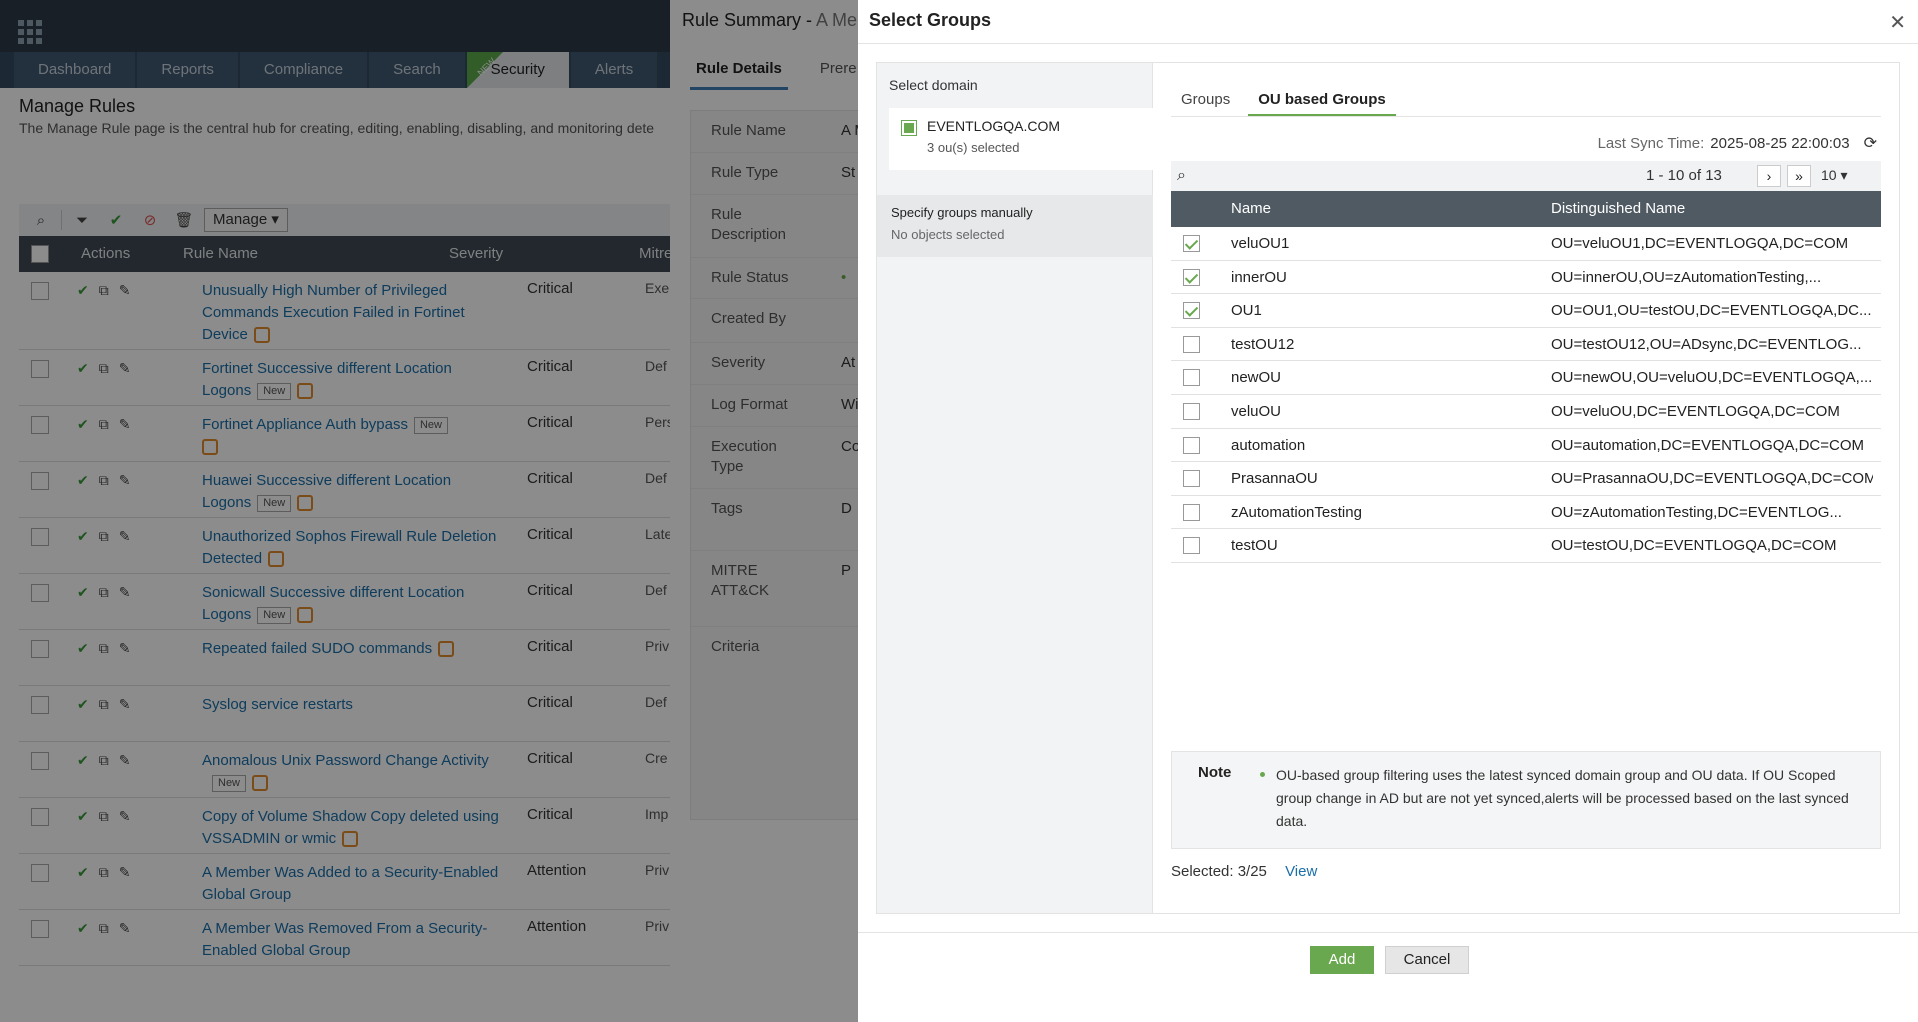  I want to click on ou-name: veluOU, so click(1256, 411).